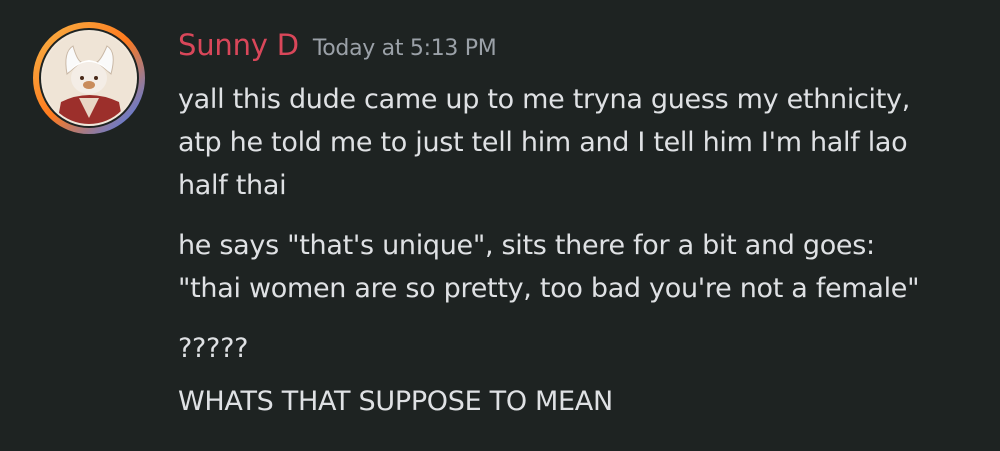 This screenshot has width=1000, height=451. Describe the element at coordinates (395, 401) in the screenshot. I see `message-line: WHATS THAT SUPPOSE TO MEAN` at that location.